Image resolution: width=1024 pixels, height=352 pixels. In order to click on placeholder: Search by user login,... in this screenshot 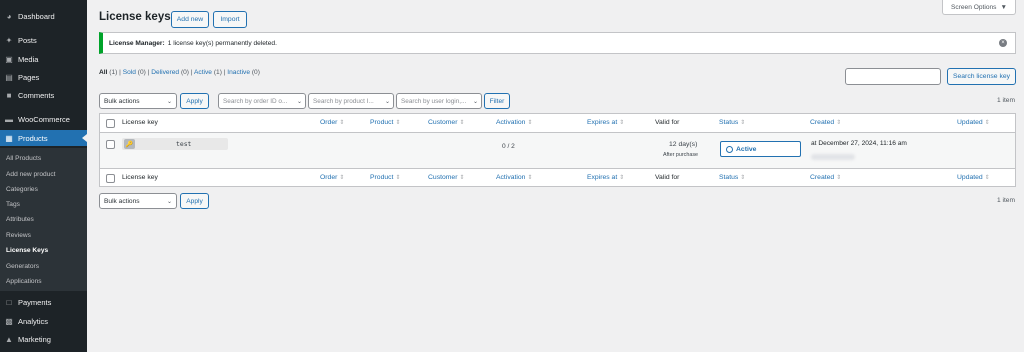, I will do `click(434, 101)`.